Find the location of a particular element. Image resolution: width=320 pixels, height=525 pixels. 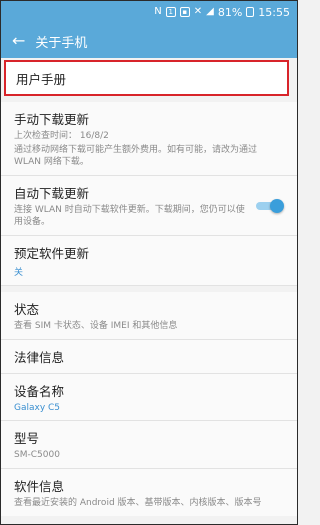

legal-item: 法律信息 is located at coordinates (149, 357).